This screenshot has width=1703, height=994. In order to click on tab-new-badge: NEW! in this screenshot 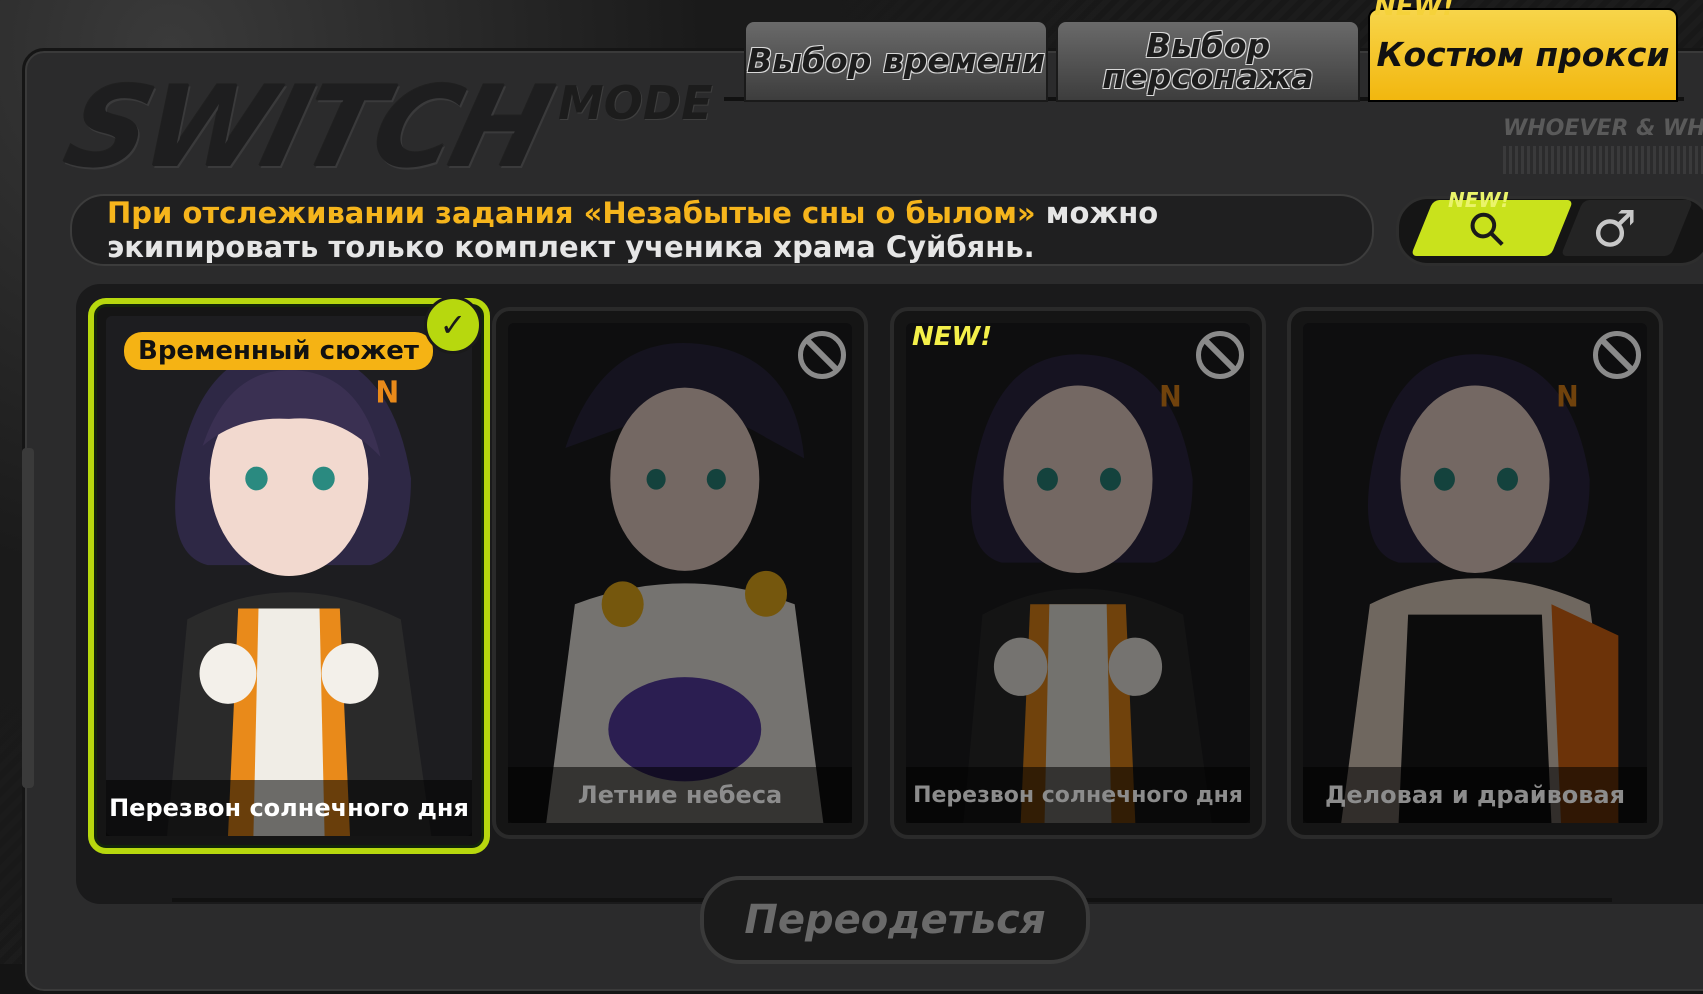, I will do `click(1414, 11)`.